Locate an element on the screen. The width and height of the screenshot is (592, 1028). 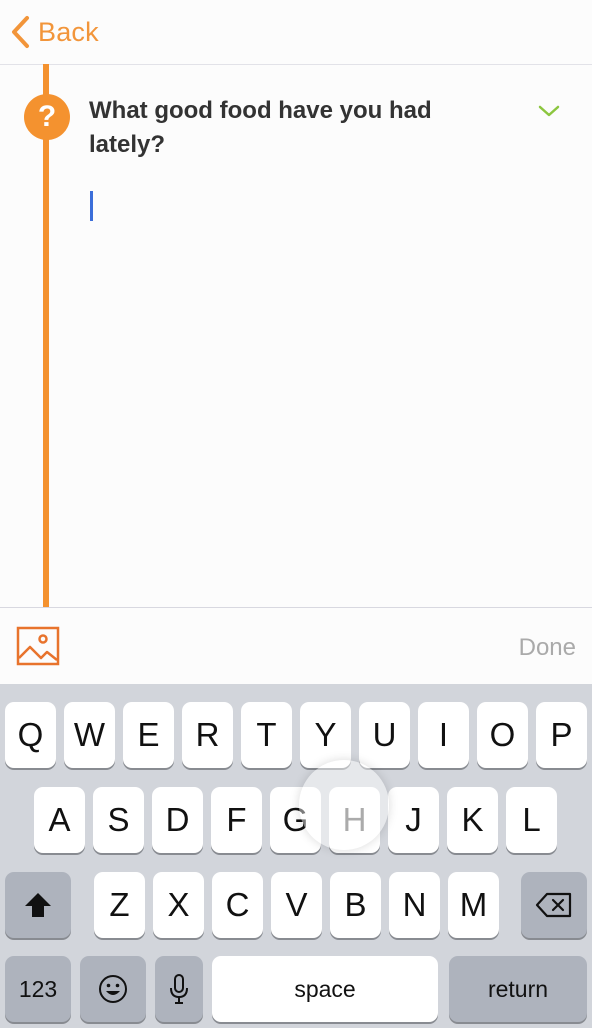
key-i: I is located at coordinates (443, 735).